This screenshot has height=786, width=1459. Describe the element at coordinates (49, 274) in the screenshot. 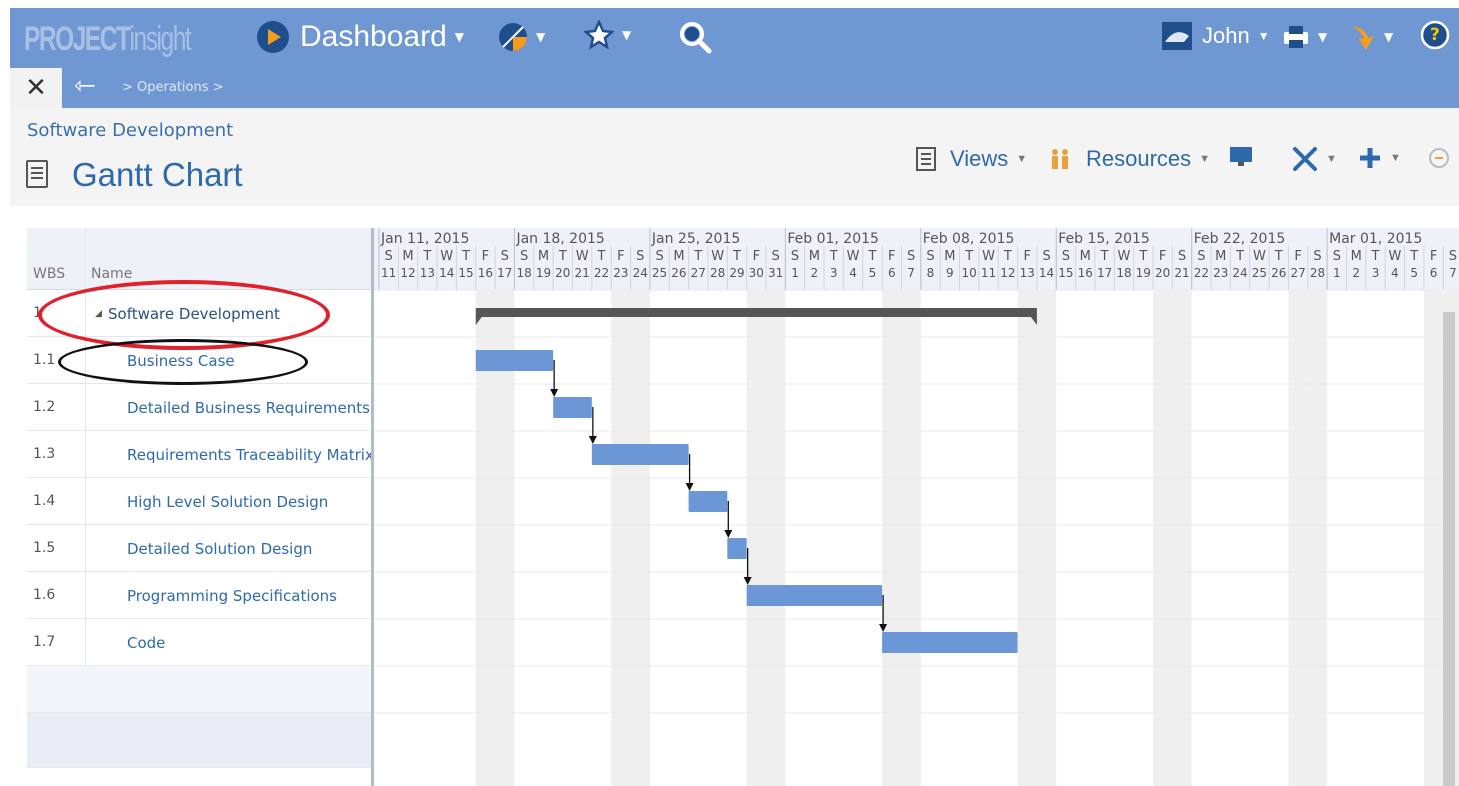

I see `wbs-column-header: WBS` at that location.